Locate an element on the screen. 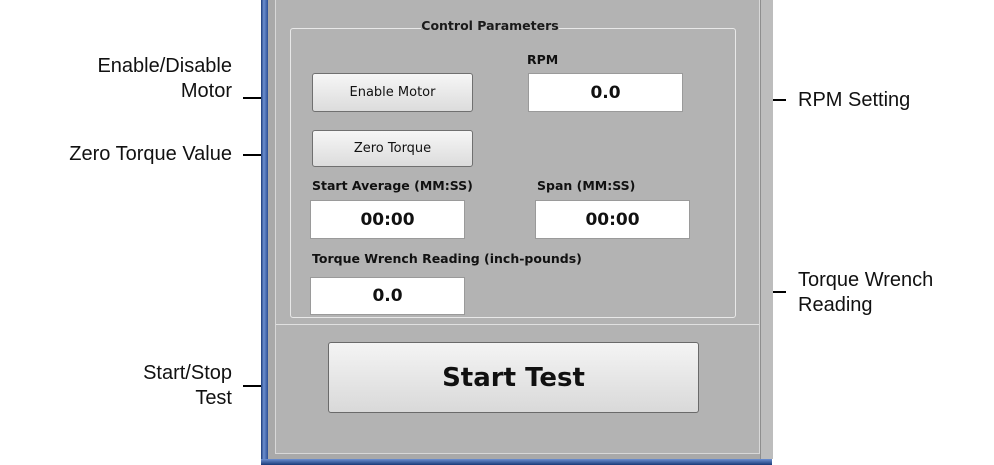 This screenshot has height=465, width=994. callout-enable-disable-line2: Motor is located at coordinates (206, 91).